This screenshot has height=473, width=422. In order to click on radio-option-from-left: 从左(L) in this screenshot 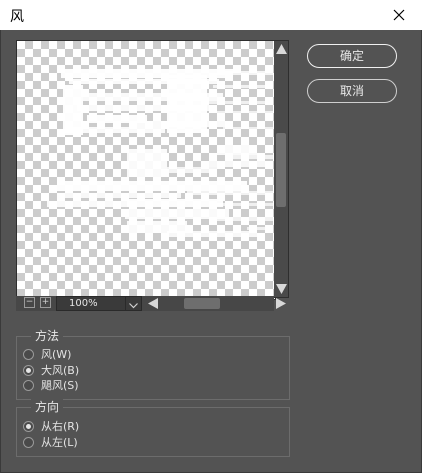, I will do `click(50, 442)`.